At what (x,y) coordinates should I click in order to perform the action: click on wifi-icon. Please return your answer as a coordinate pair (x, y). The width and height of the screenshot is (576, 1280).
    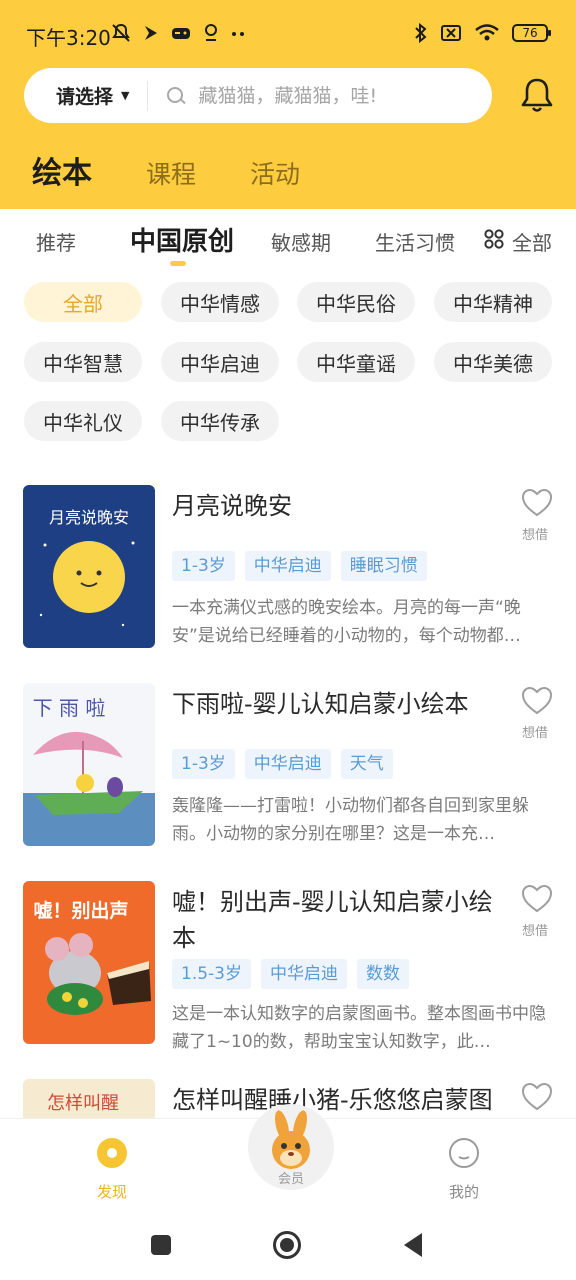
    Looking at the image, I should click on (487, 32).